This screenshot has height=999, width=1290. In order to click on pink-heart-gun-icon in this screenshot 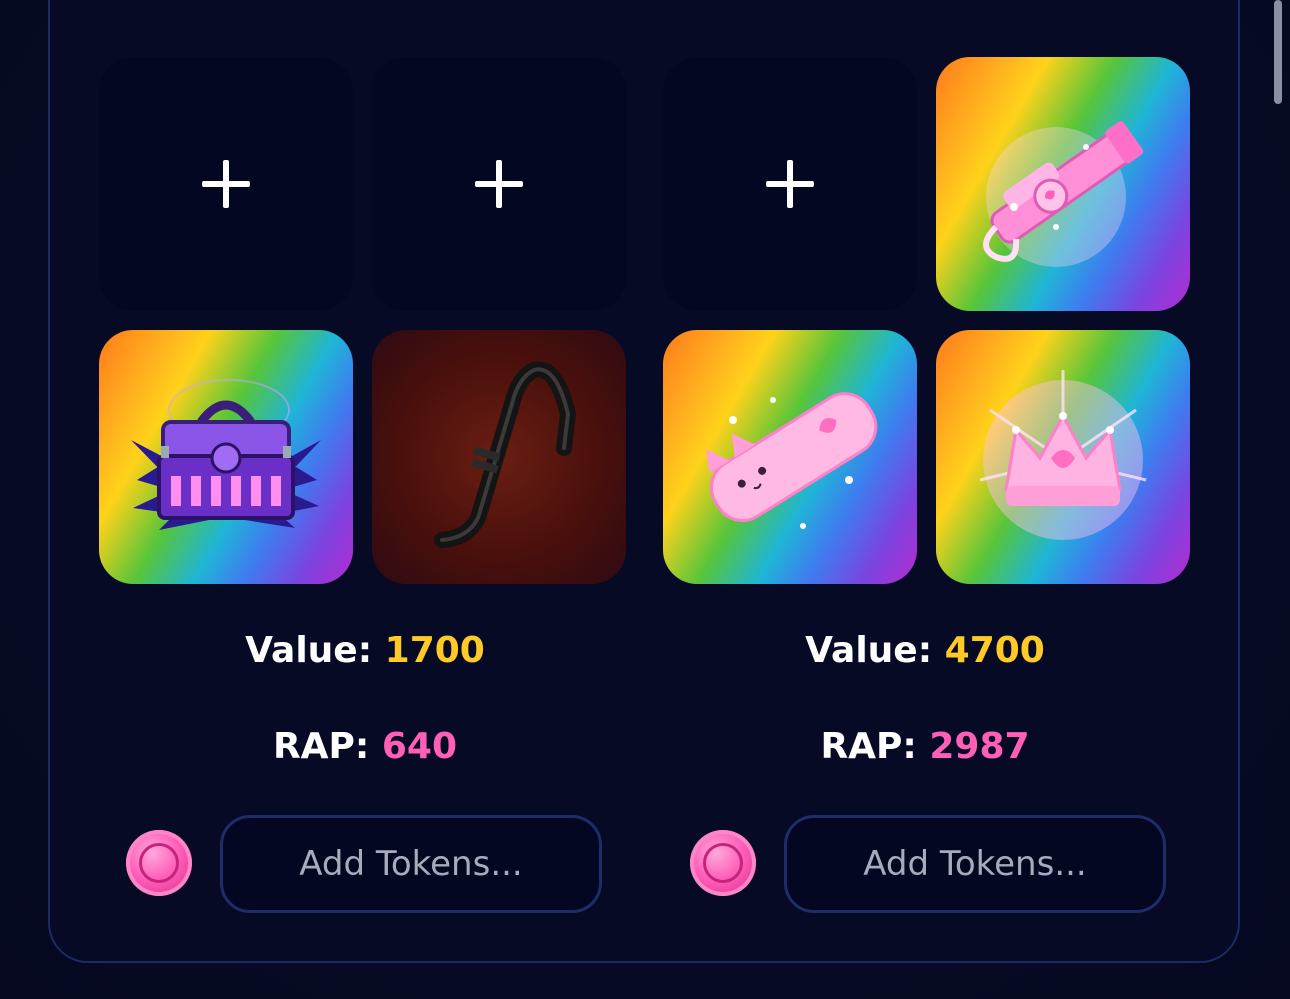, I will do `click(1063, 194)`.